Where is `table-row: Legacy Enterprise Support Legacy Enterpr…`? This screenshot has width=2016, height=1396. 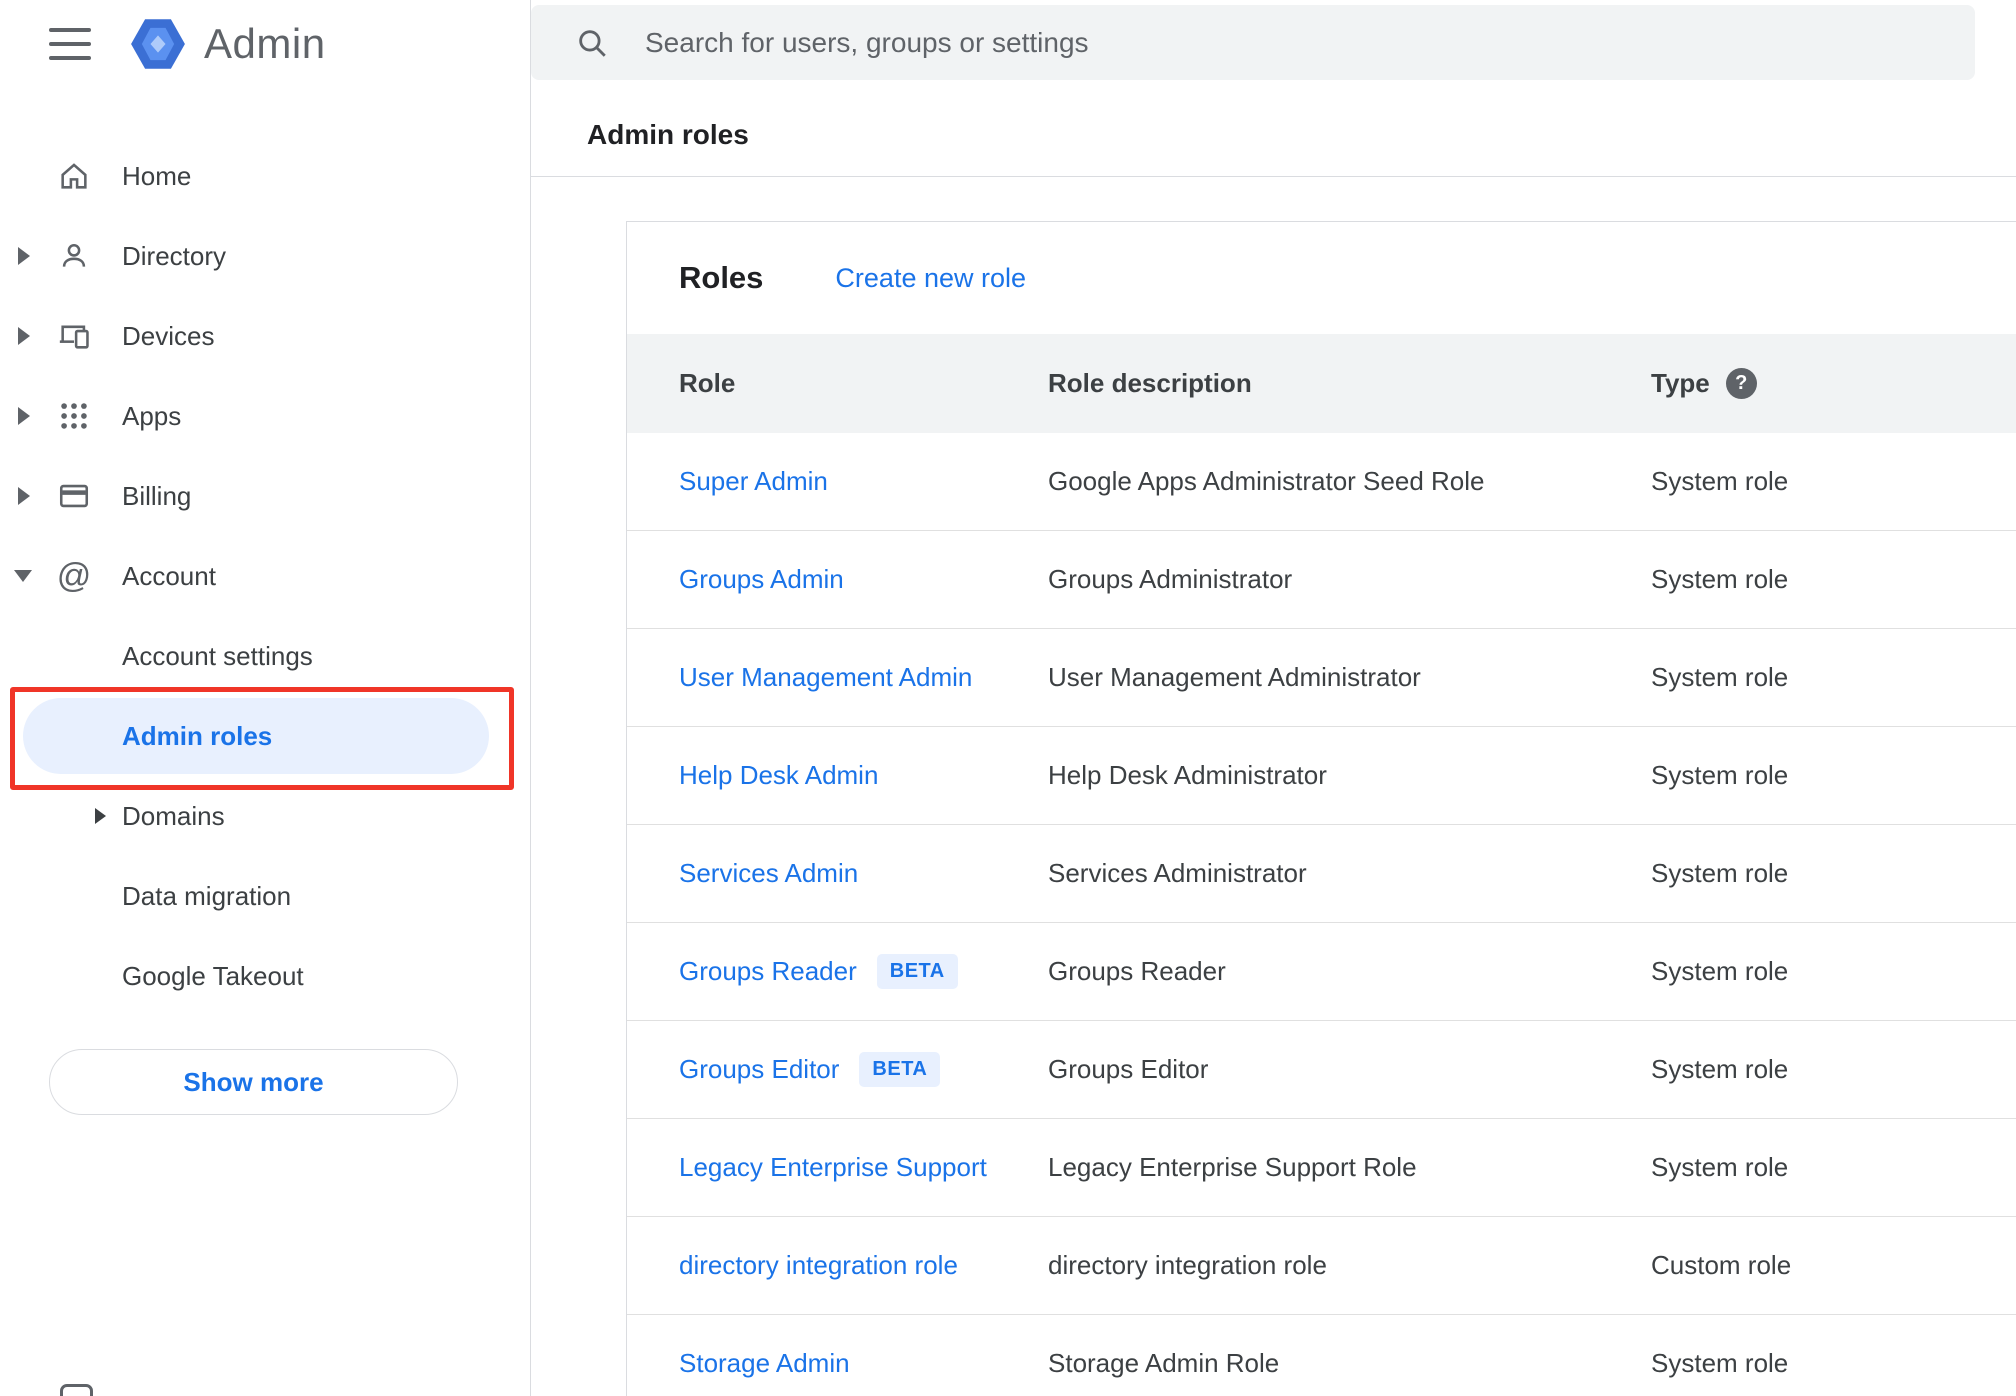 table-row: Legacy Enterprise Support Legacy Enterpr… is located at coordinates (1321, 1168).